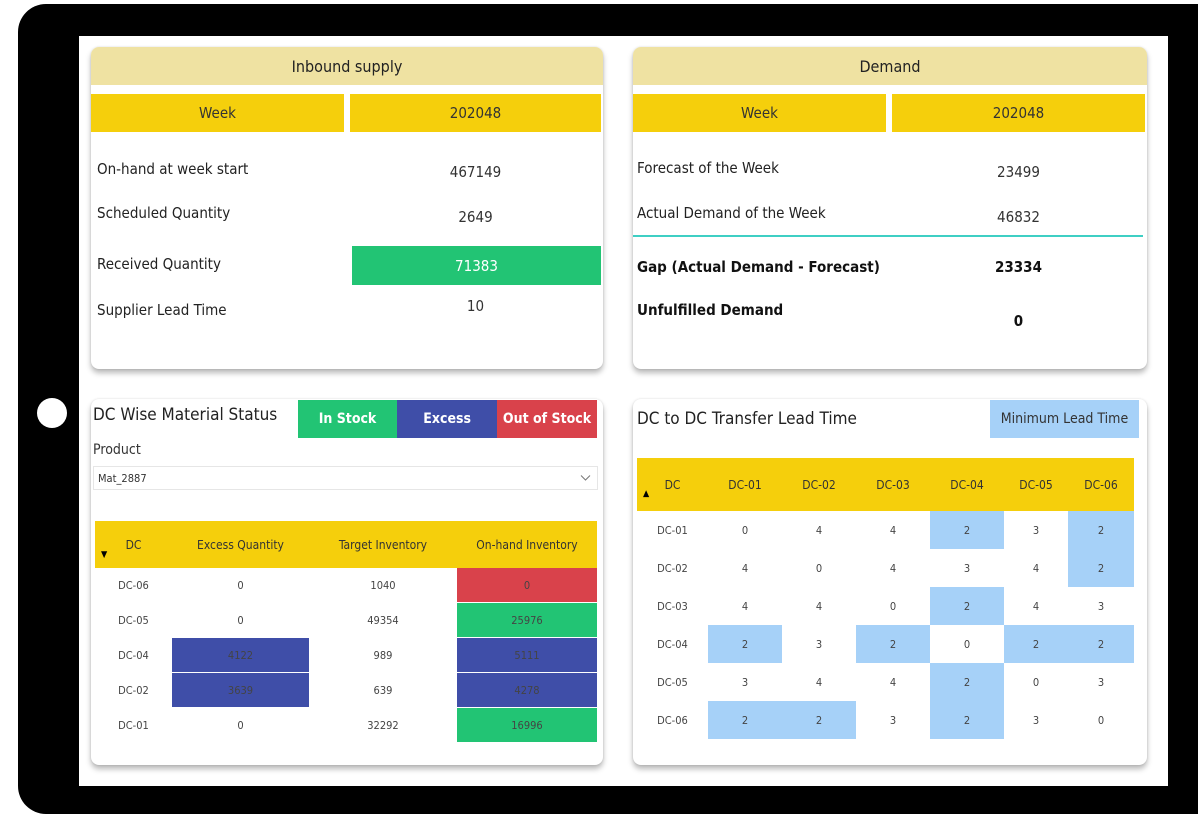 This screenshot has height=814, width=1198. I want to click on target-inventory-cell: 989, so click(383, 655).